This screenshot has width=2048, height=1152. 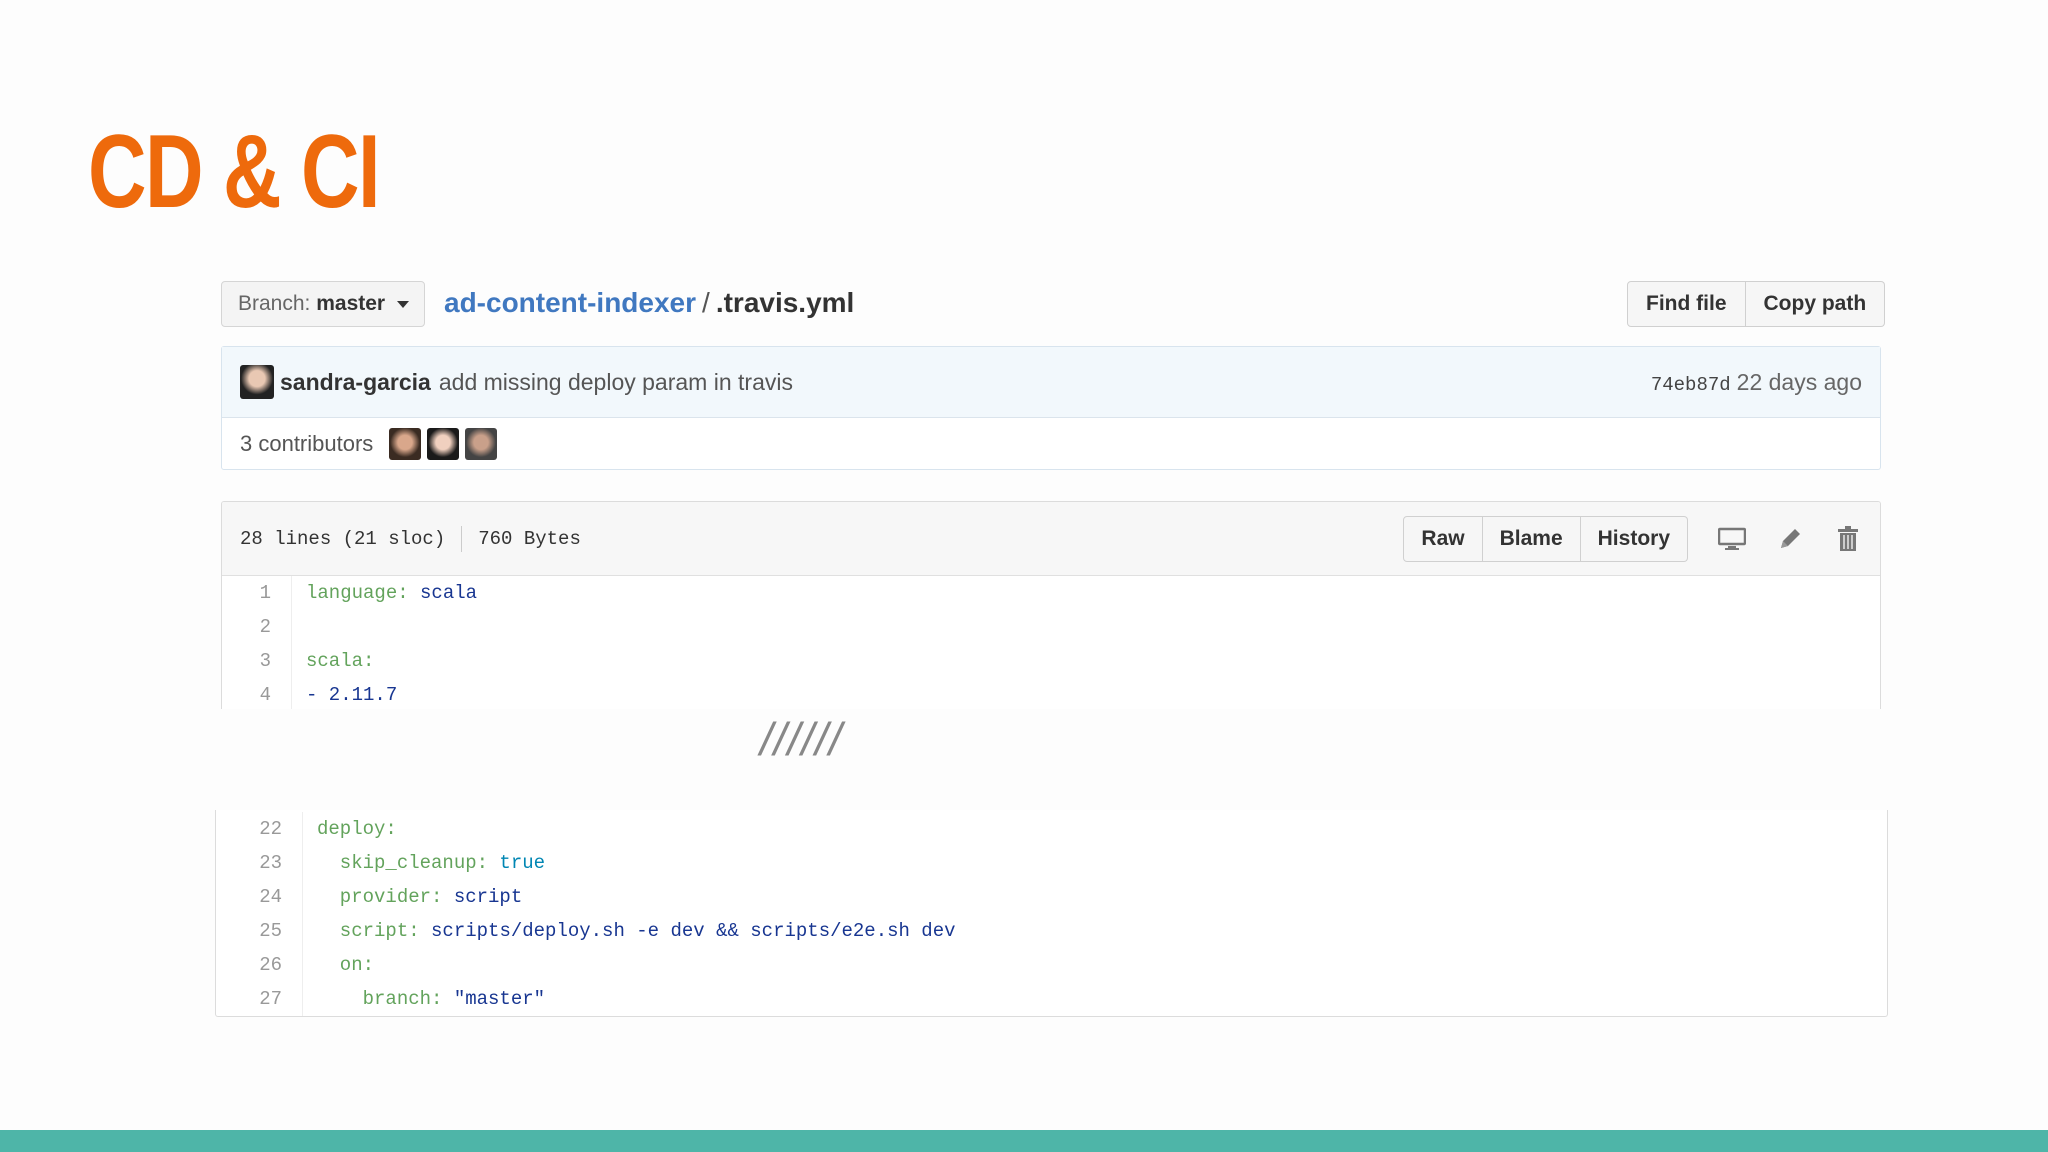 What do you see at coordinates (616, 382) in the screenshot?
I see `commit-message: add missing deploy param in travis` at bounding box center [616, 382].